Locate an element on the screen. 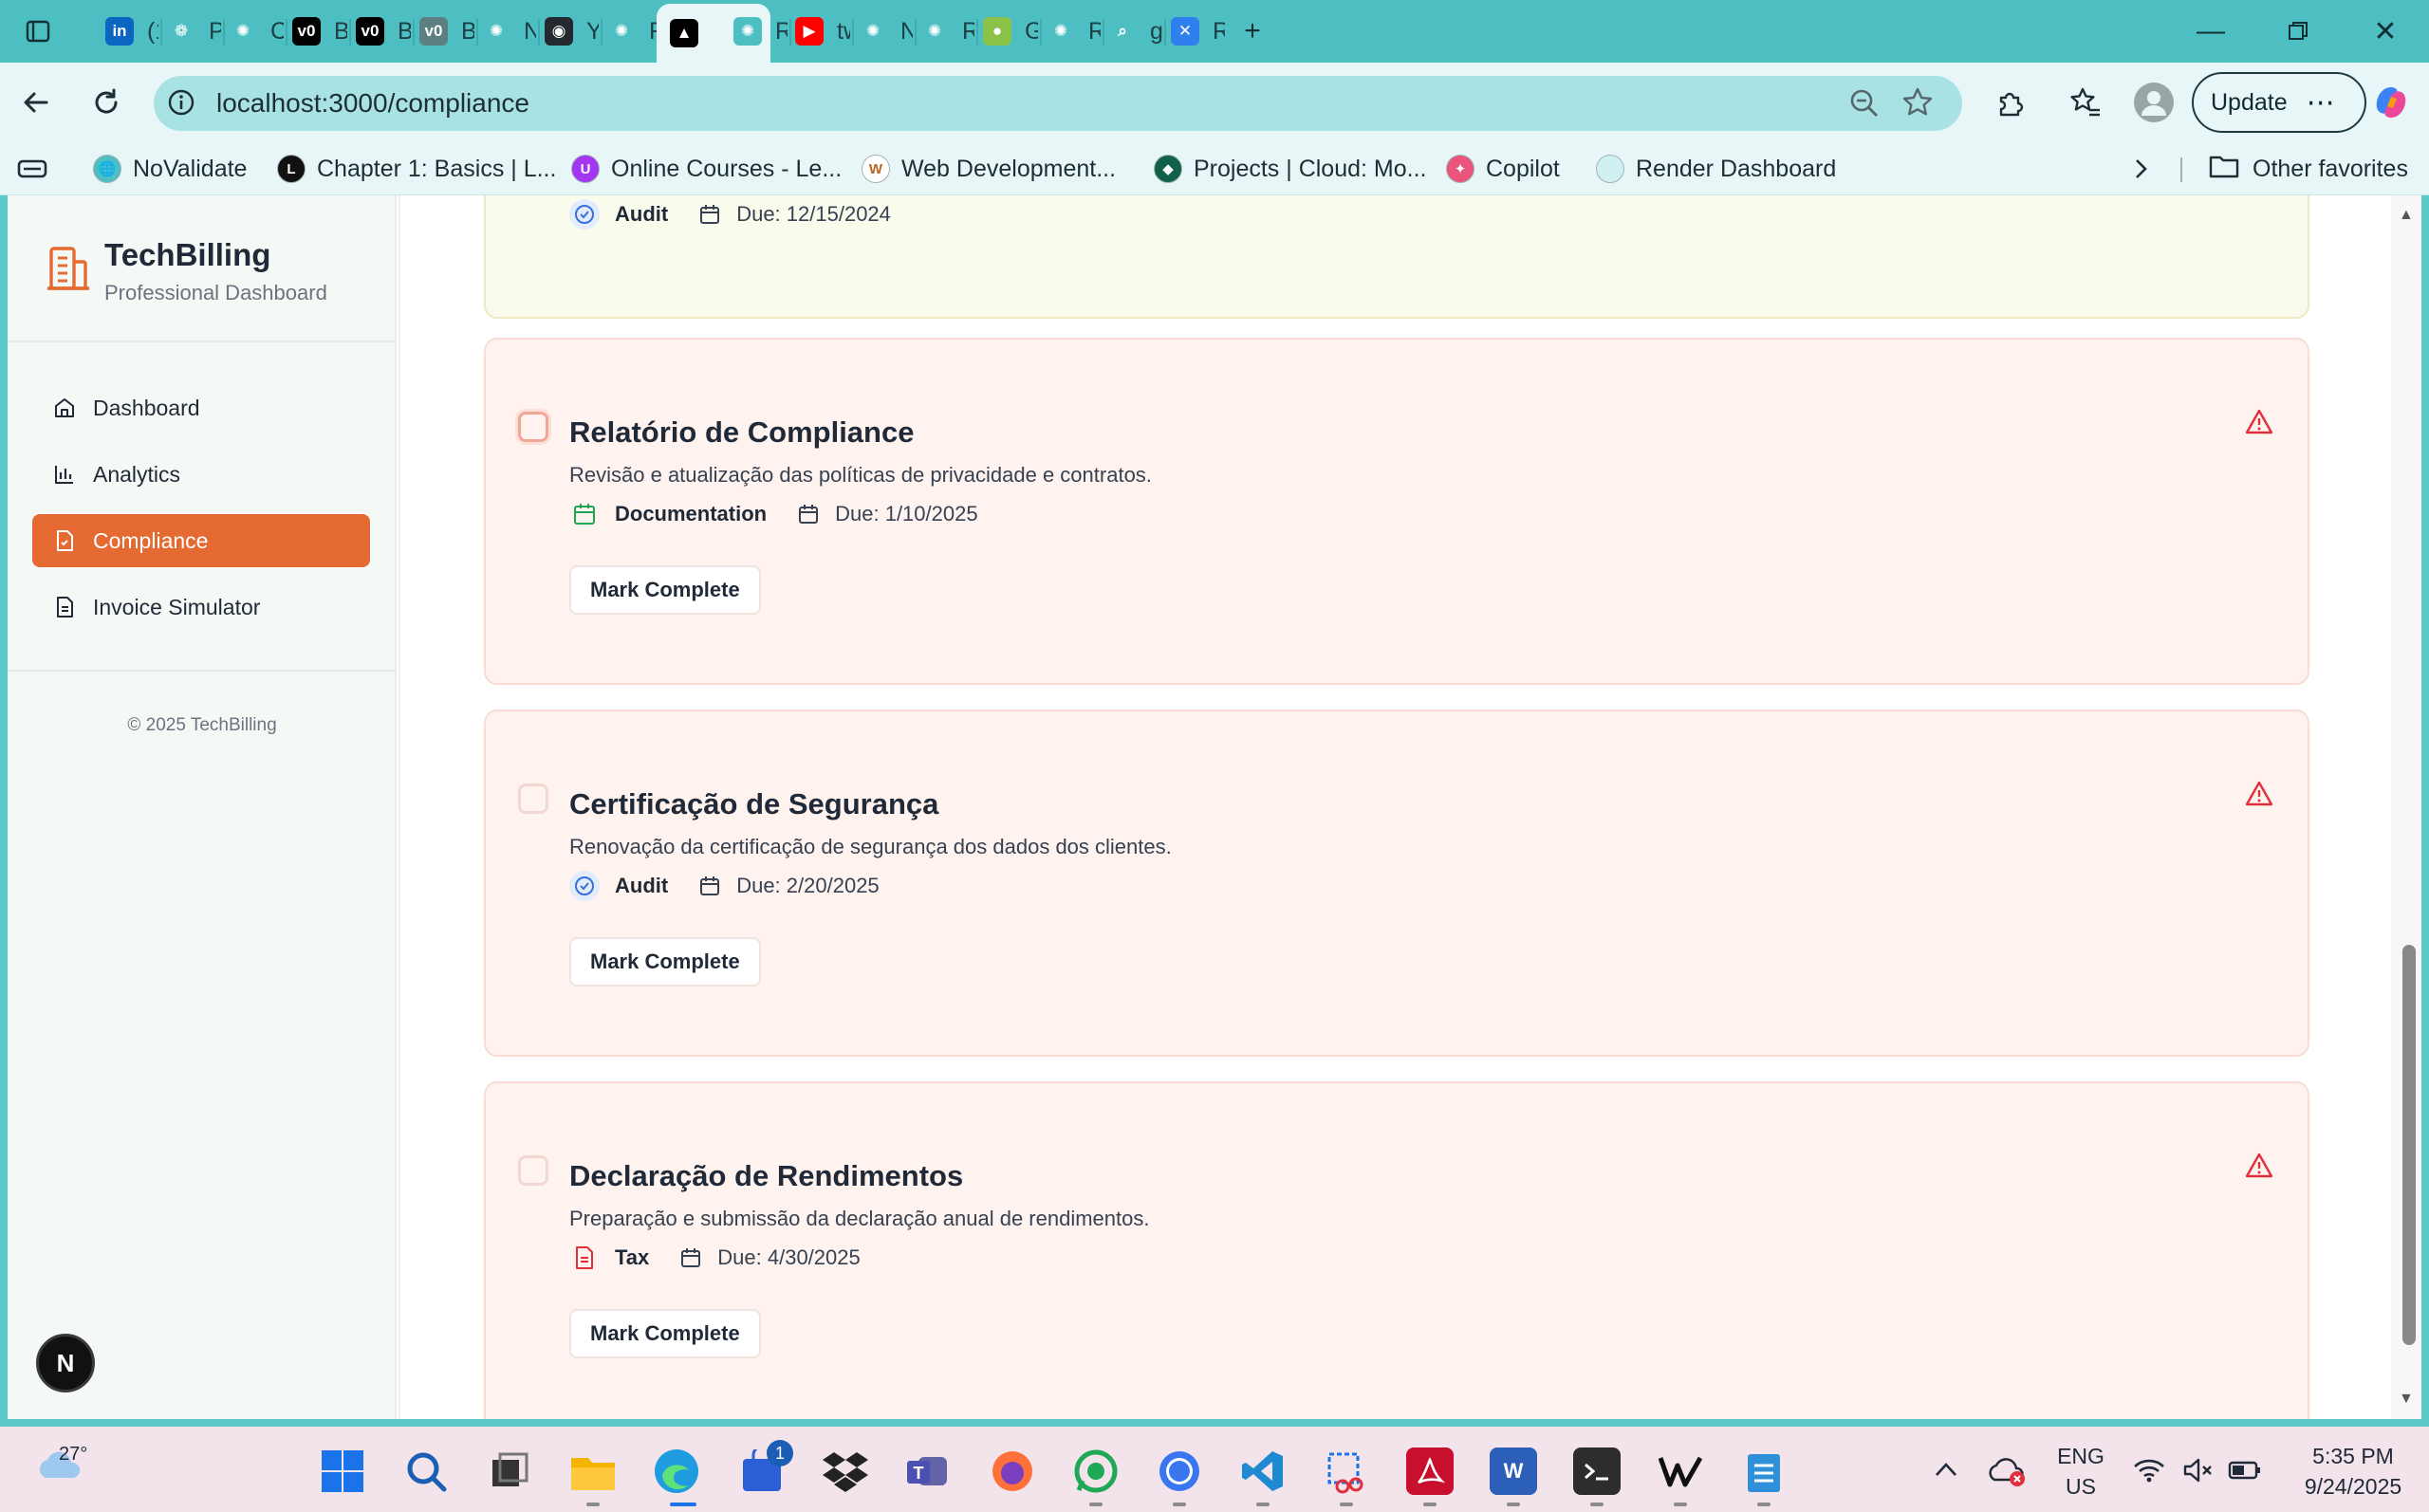  profile-avatar is located at coordinates (2154, 102).